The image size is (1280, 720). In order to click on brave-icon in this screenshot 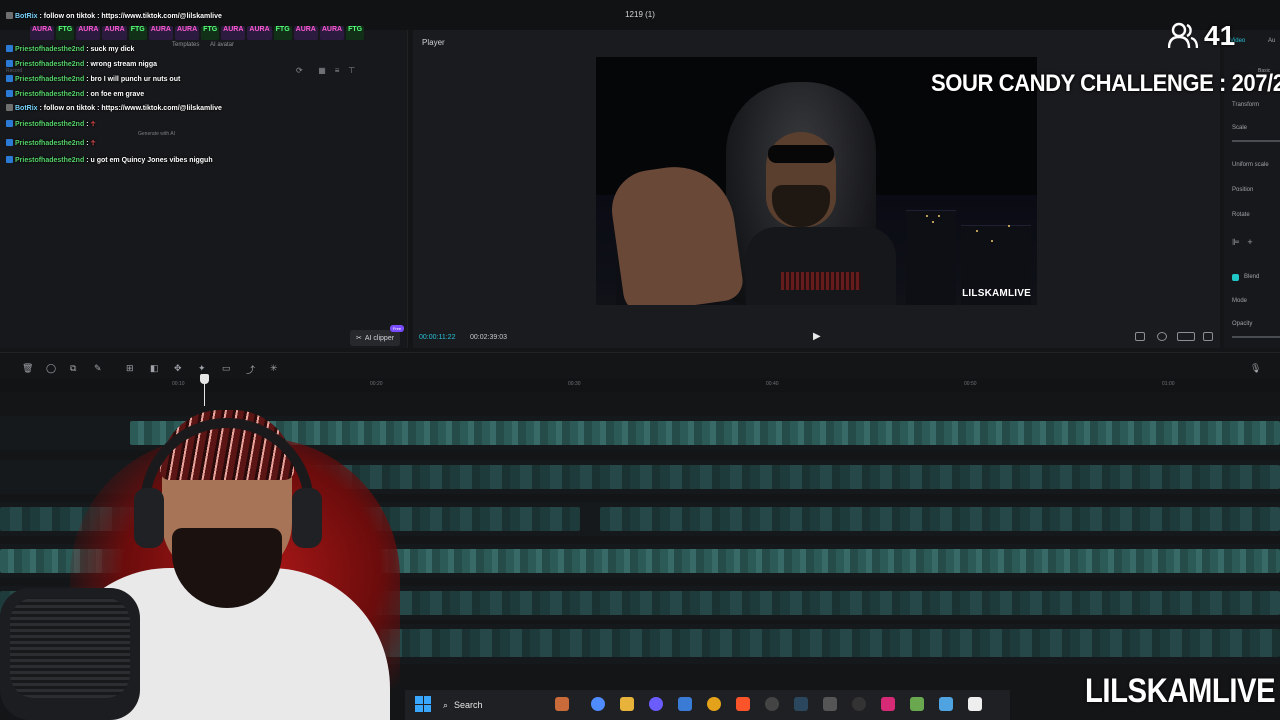, I will do `click(743, 704)`.